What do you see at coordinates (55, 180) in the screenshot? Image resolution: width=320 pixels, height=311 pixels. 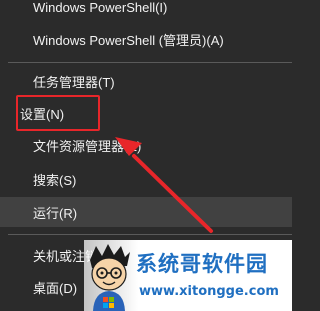 I see `menu-item-label: 搜索(S)` at bounding box center [55, 180].